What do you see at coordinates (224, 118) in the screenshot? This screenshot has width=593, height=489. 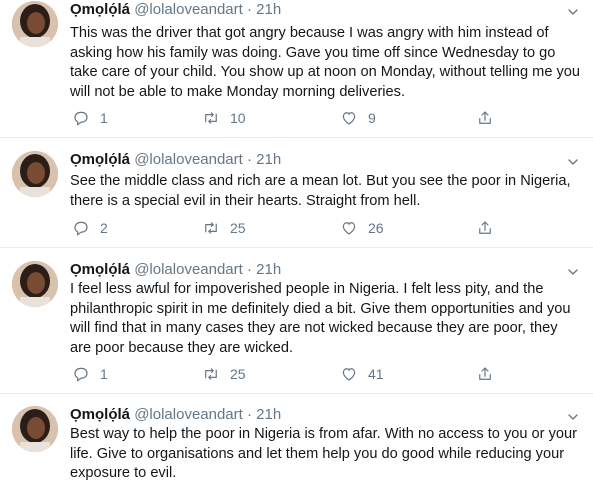 I see `retweet-button: 10` at bounding box center [224, 118].